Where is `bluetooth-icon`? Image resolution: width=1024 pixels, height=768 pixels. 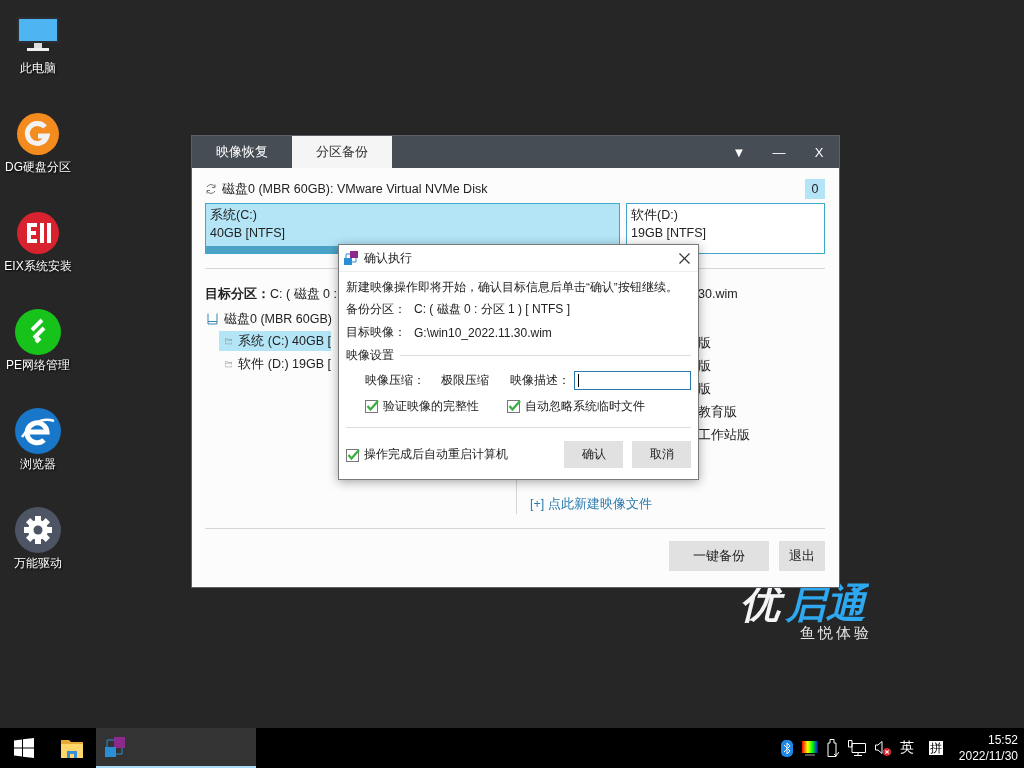
bluetooth-icon is located at coordinates (786, 748).